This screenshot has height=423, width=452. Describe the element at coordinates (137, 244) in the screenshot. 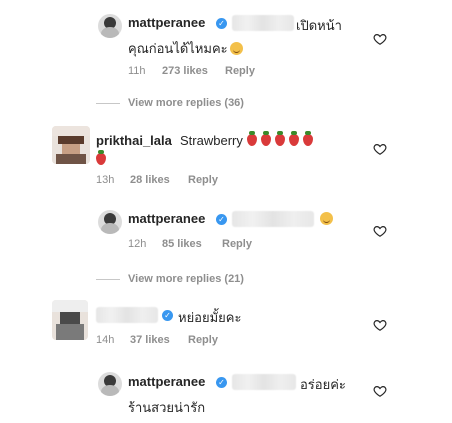

I see `comment-time: 12h` at that location.